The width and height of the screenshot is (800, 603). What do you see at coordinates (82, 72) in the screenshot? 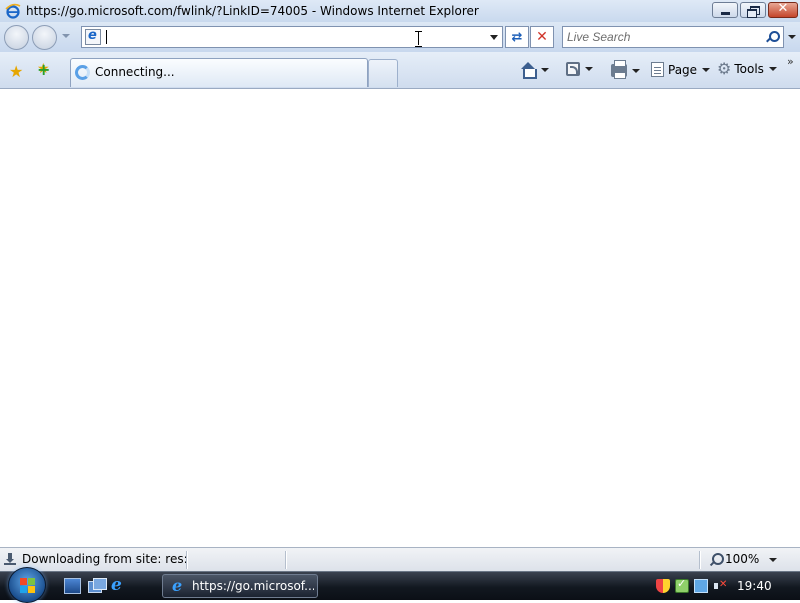
I see `loading-icon` at bounding box center [82, 72].